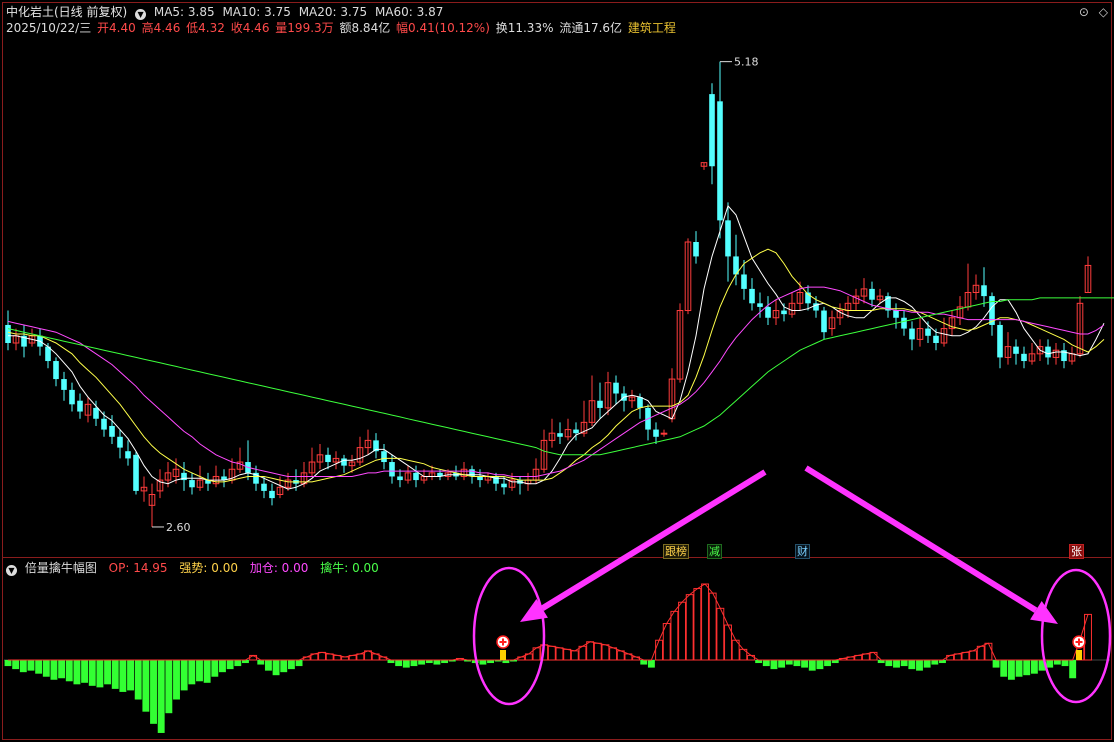 The image size is (1114, 742). What do you see at coordinates (443, 28) in the screenshot?
I see `quote-change: 幅0.41(10.12%)` at bounding box center [443, 28].